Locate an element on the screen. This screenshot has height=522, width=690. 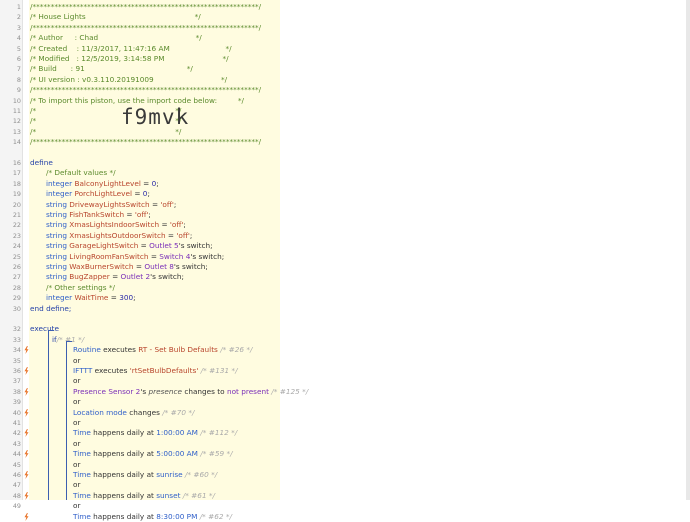
code-text: string DrivewayLightsSwitch = 'off'; is located at coordinates (111, 205).